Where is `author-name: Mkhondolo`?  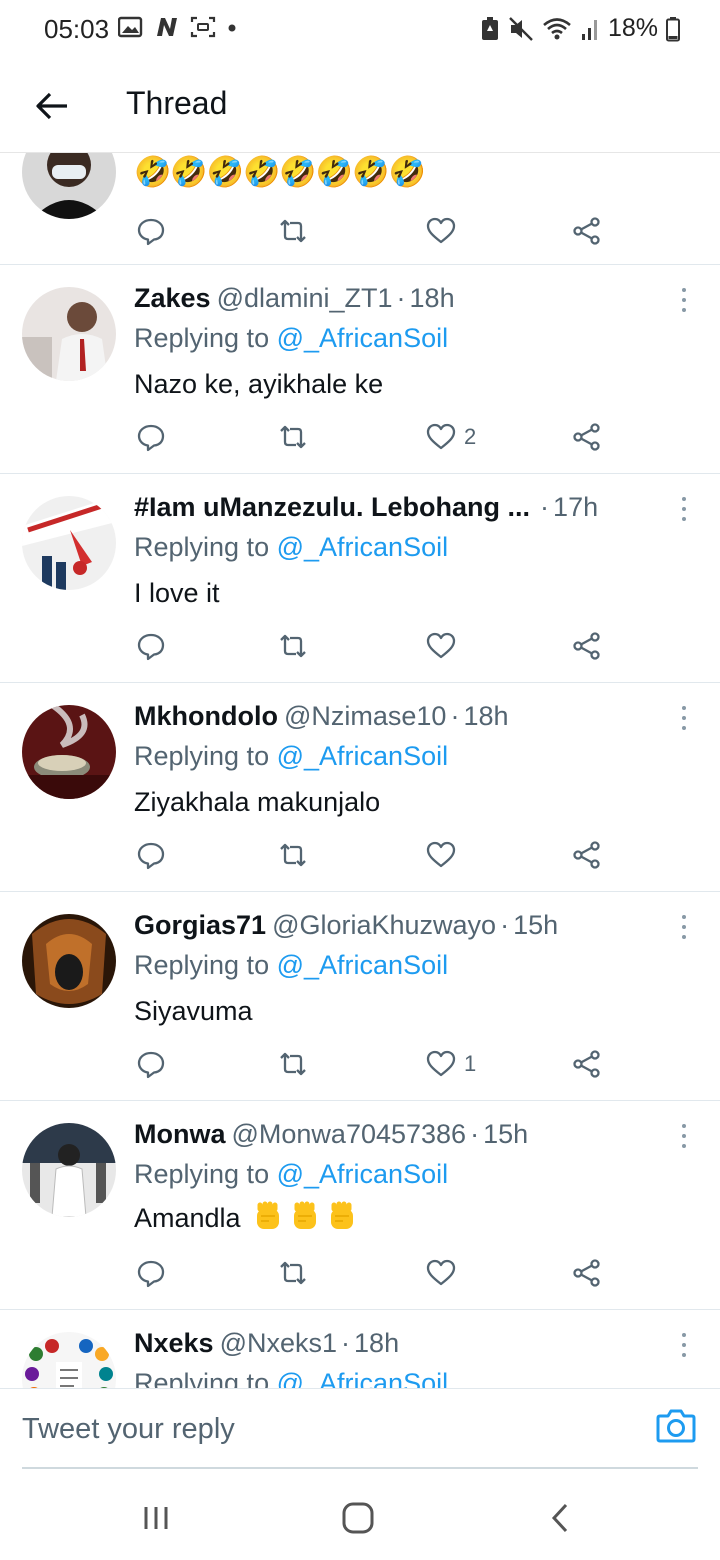 author-name: Mkhondolo is located at coordinates (206, 716).